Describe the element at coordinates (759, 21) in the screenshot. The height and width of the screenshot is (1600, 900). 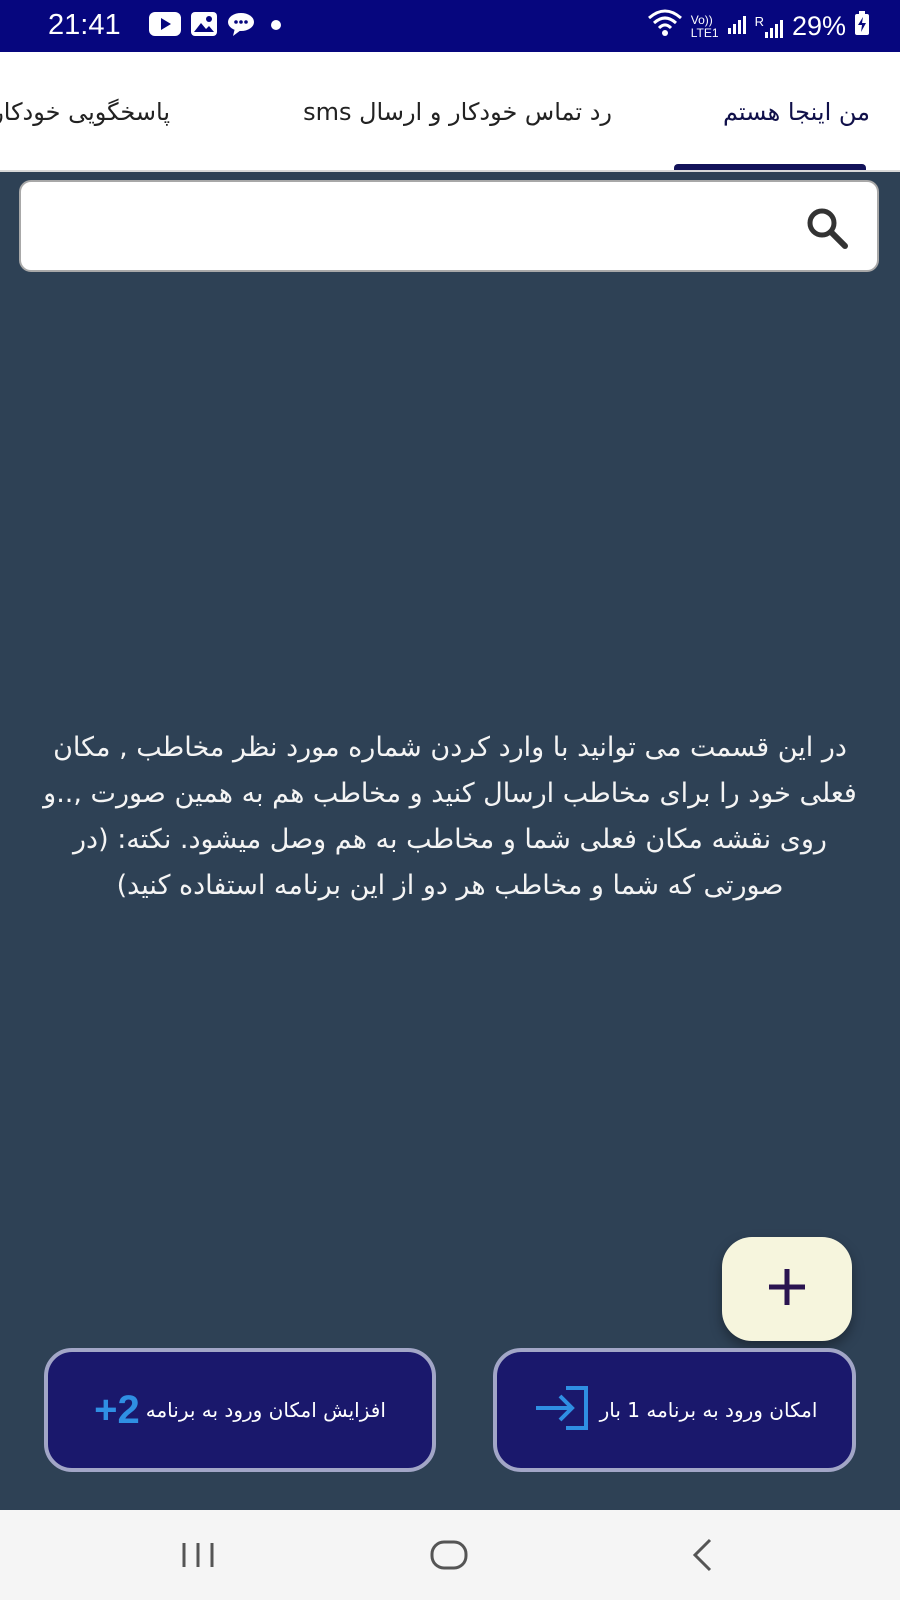
I see `roaming-label: R` at that location.